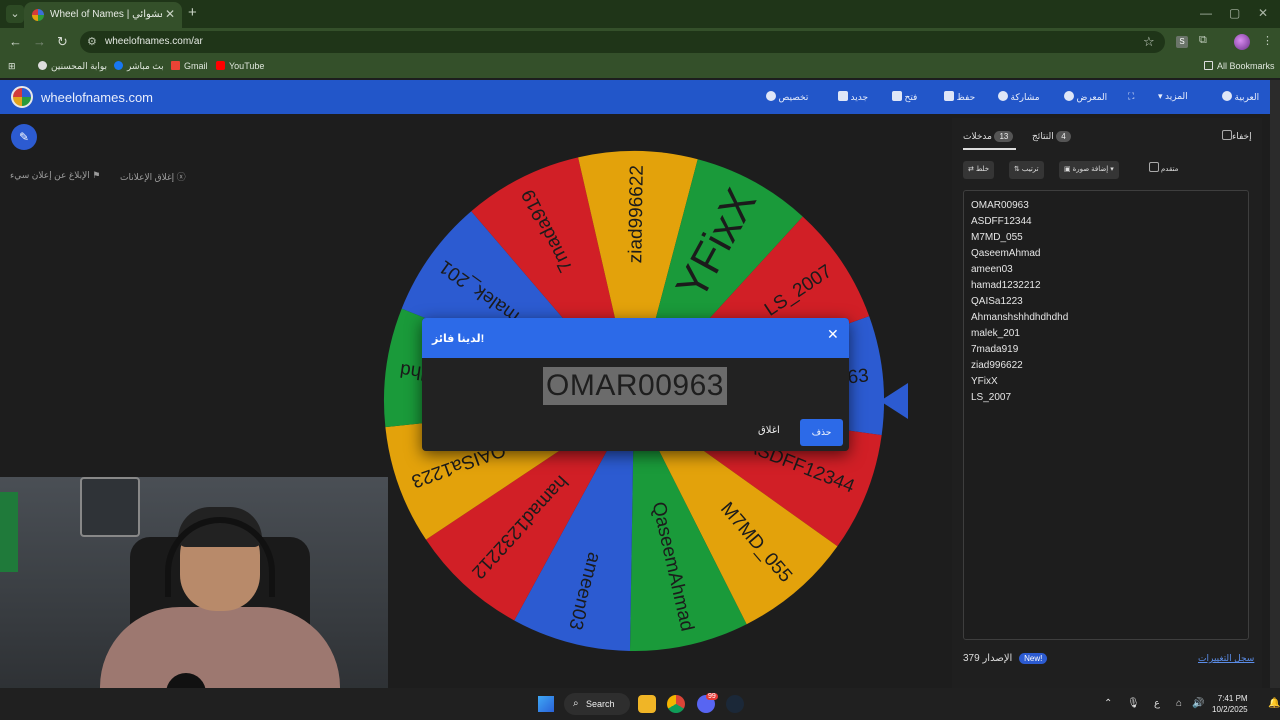 Image resolution: width=1280 pixels, height=720 pixels. What do you see at coordinates (1227, 96) in the screenshot?
I see `globe-icon` at bounding box center [1227, 96].